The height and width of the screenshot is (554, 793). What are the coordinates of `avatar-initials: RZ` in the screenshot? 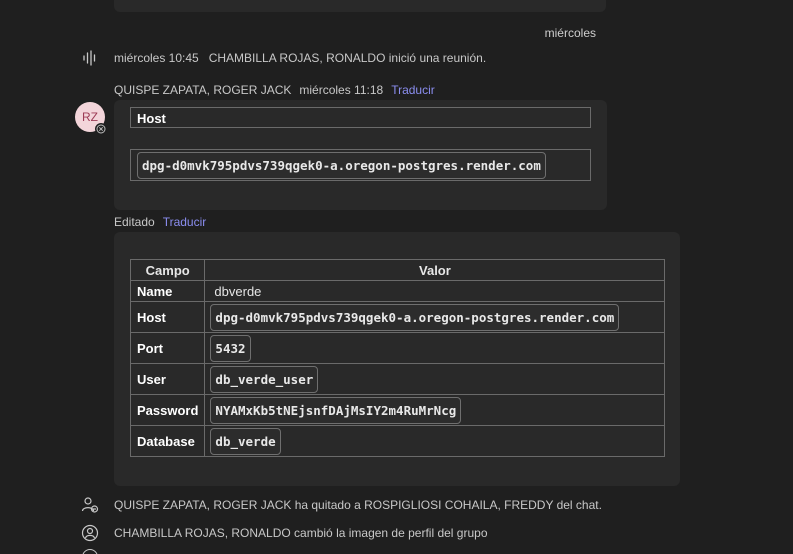 It's located at (90, 117).